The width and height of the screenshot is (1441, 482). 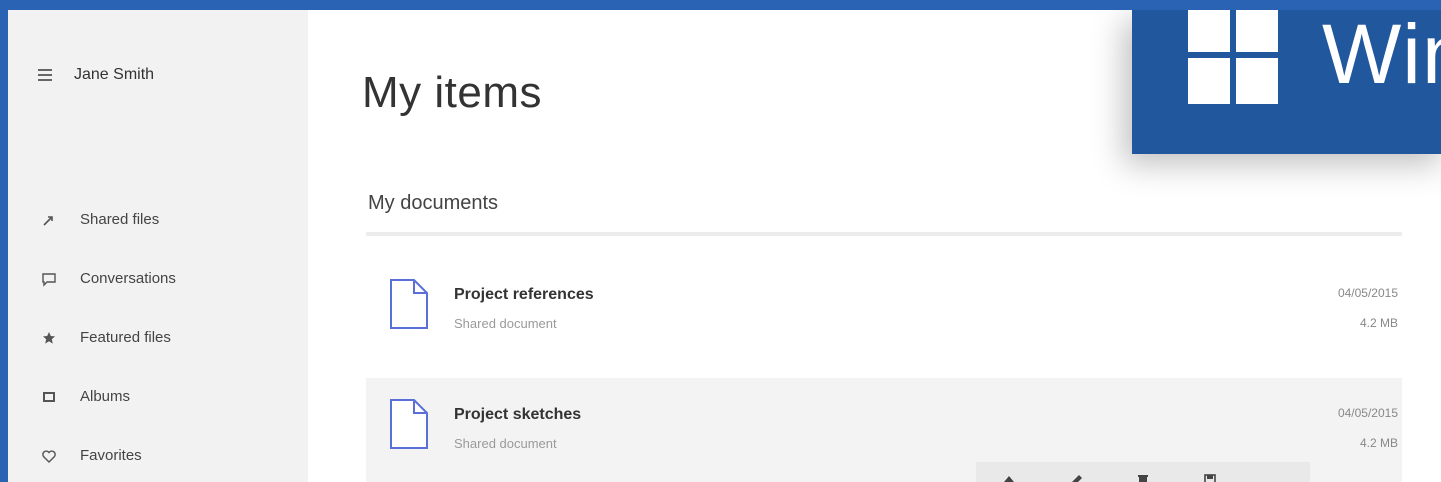 I want to click on star-icon, so click(x=49, y=338).